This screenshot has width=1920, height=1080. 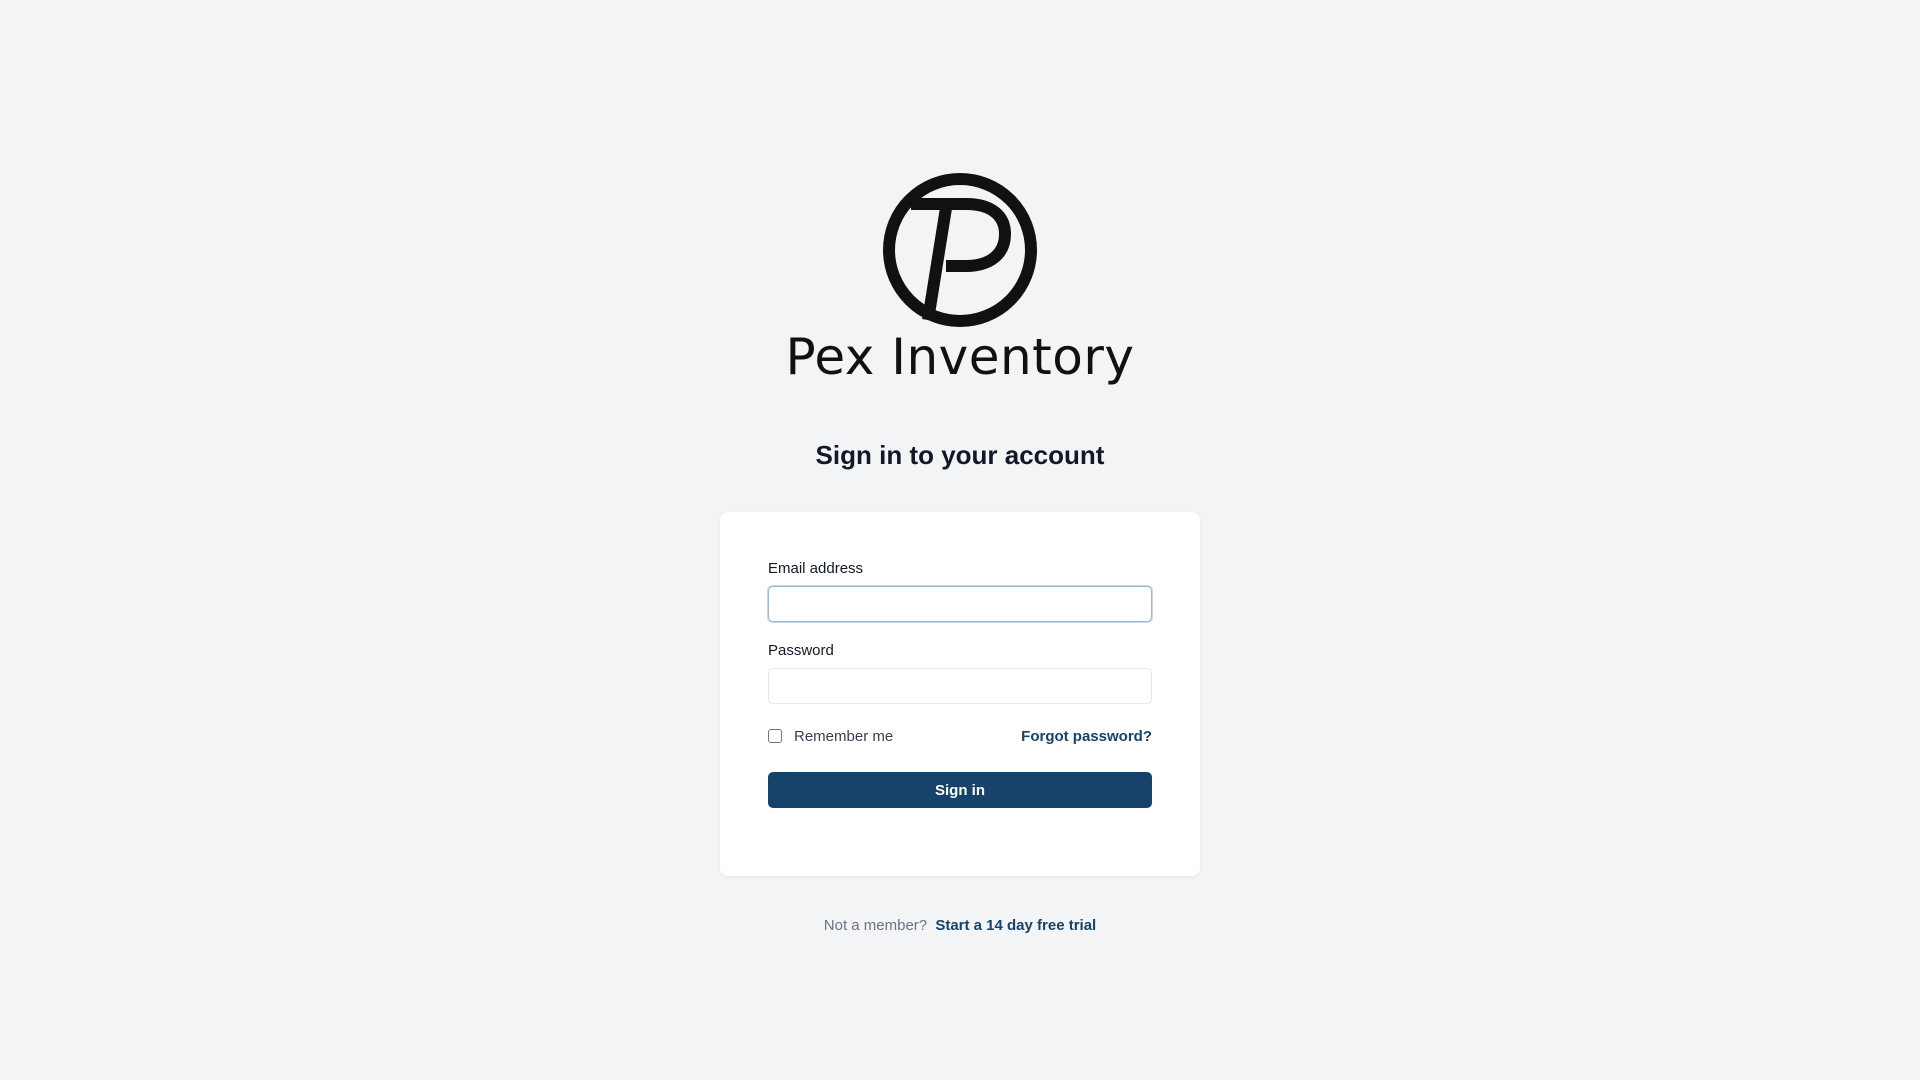 What do you see at coordinates (960, 250) in the screenshot?
I see `pex-logo-icon` at bounding box center [960, 250].